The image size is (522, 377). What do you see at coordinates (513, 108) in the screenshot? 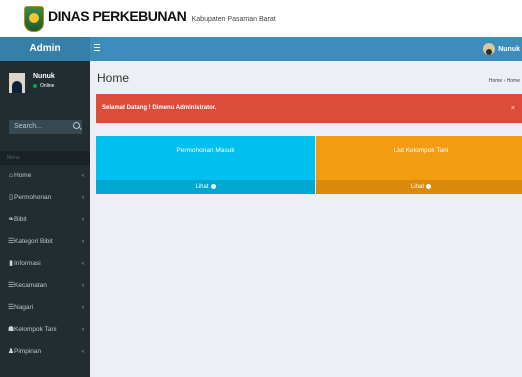
I see `close-icon: ×` at bounding box center [513, 108].